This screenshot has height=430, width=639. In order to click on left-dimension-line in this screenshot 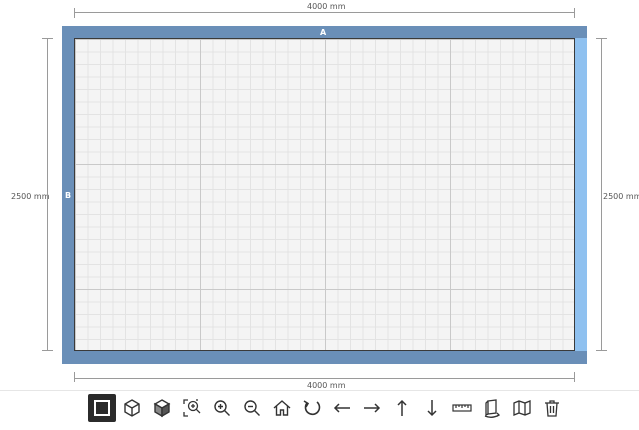, I will do `click(47, 194)`.